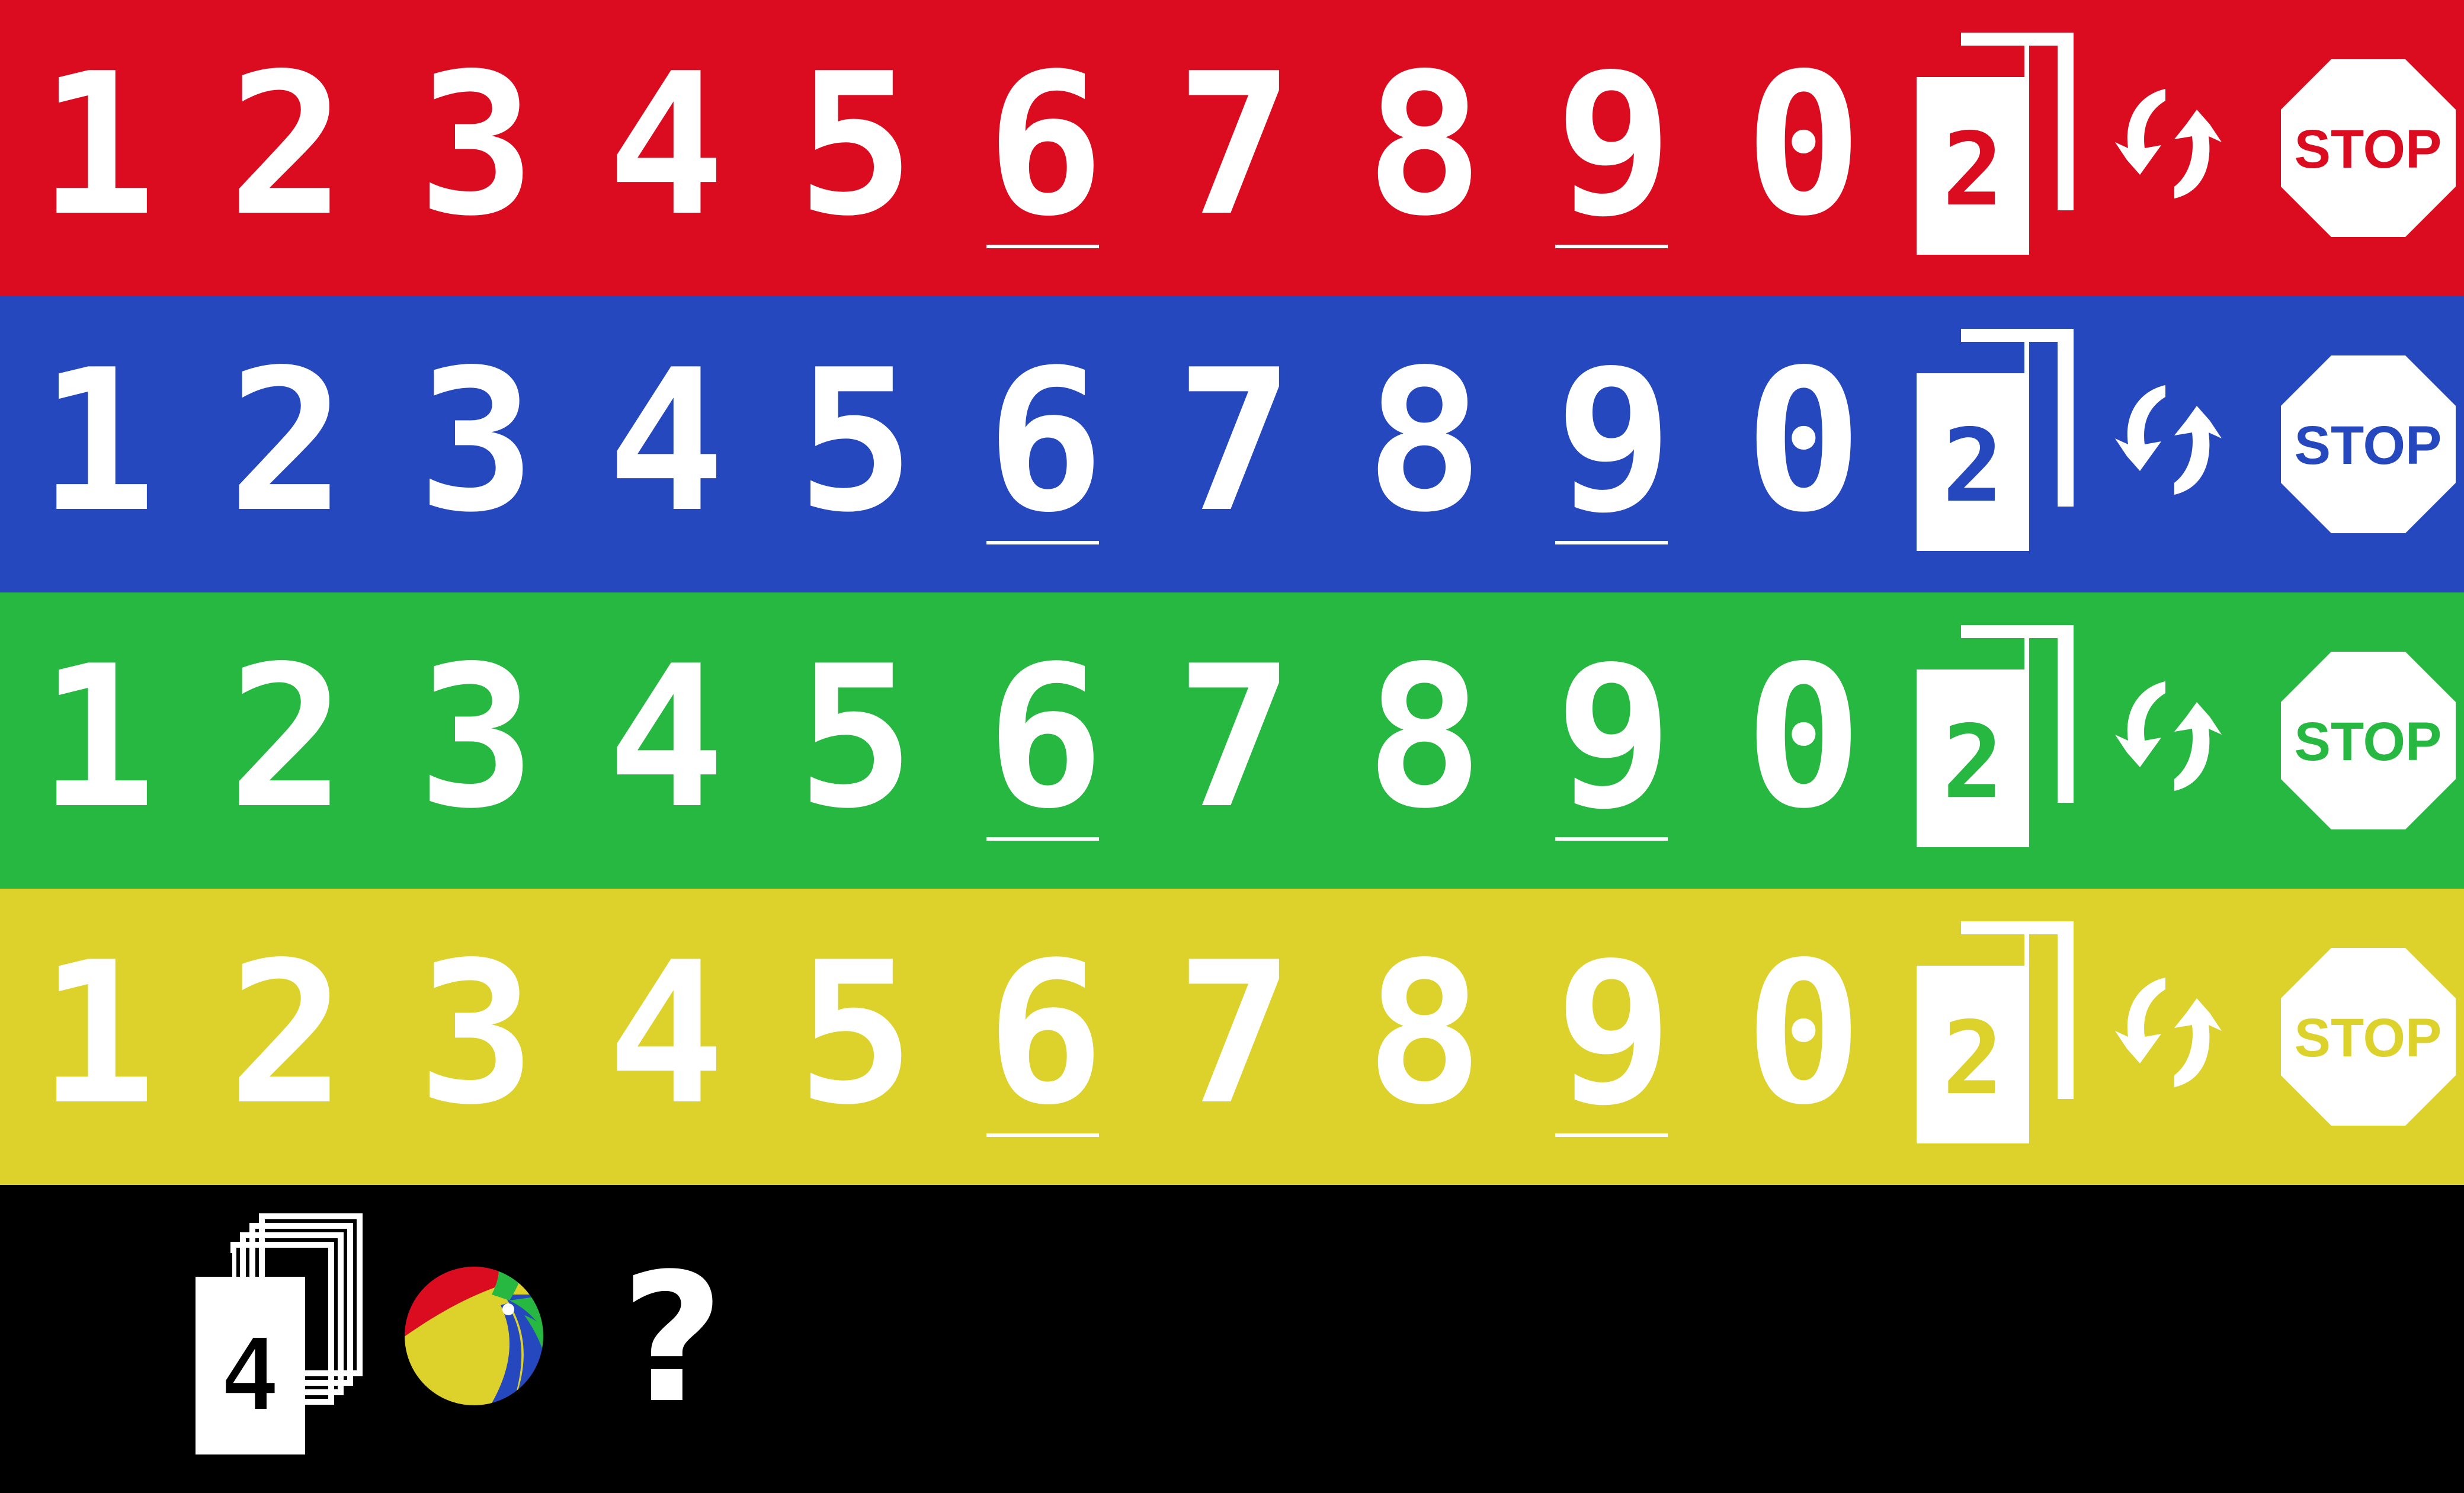 The image size is (2464, 1493). Describe the element at coordinates (474, 1336) in the screenshot. I see `beach-ball-icon` at that location.